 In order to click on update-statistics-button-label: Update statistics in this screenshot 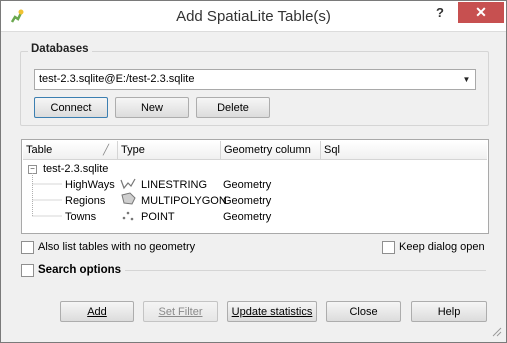, I will do `click(272, 312)`.